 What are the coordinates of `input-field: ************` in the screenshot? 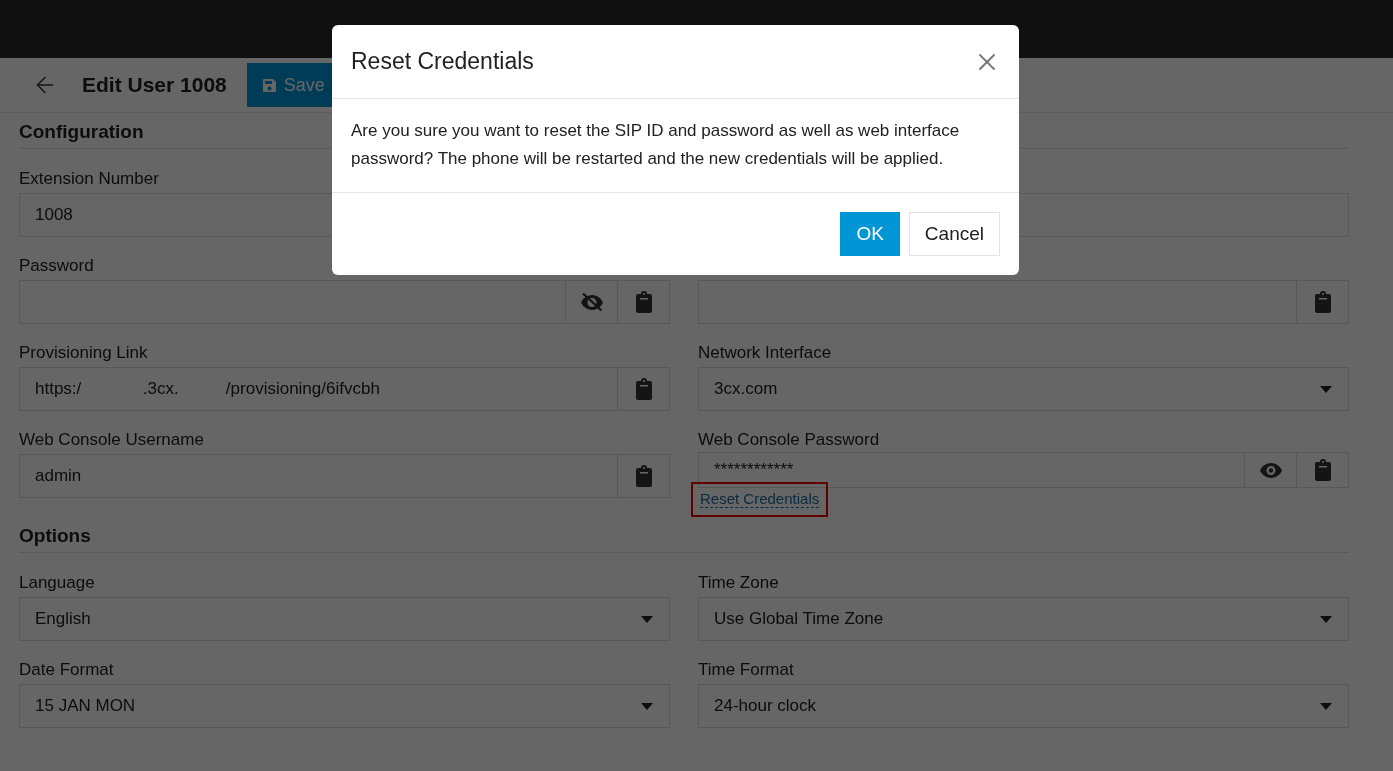 It's located at (1023, 470).